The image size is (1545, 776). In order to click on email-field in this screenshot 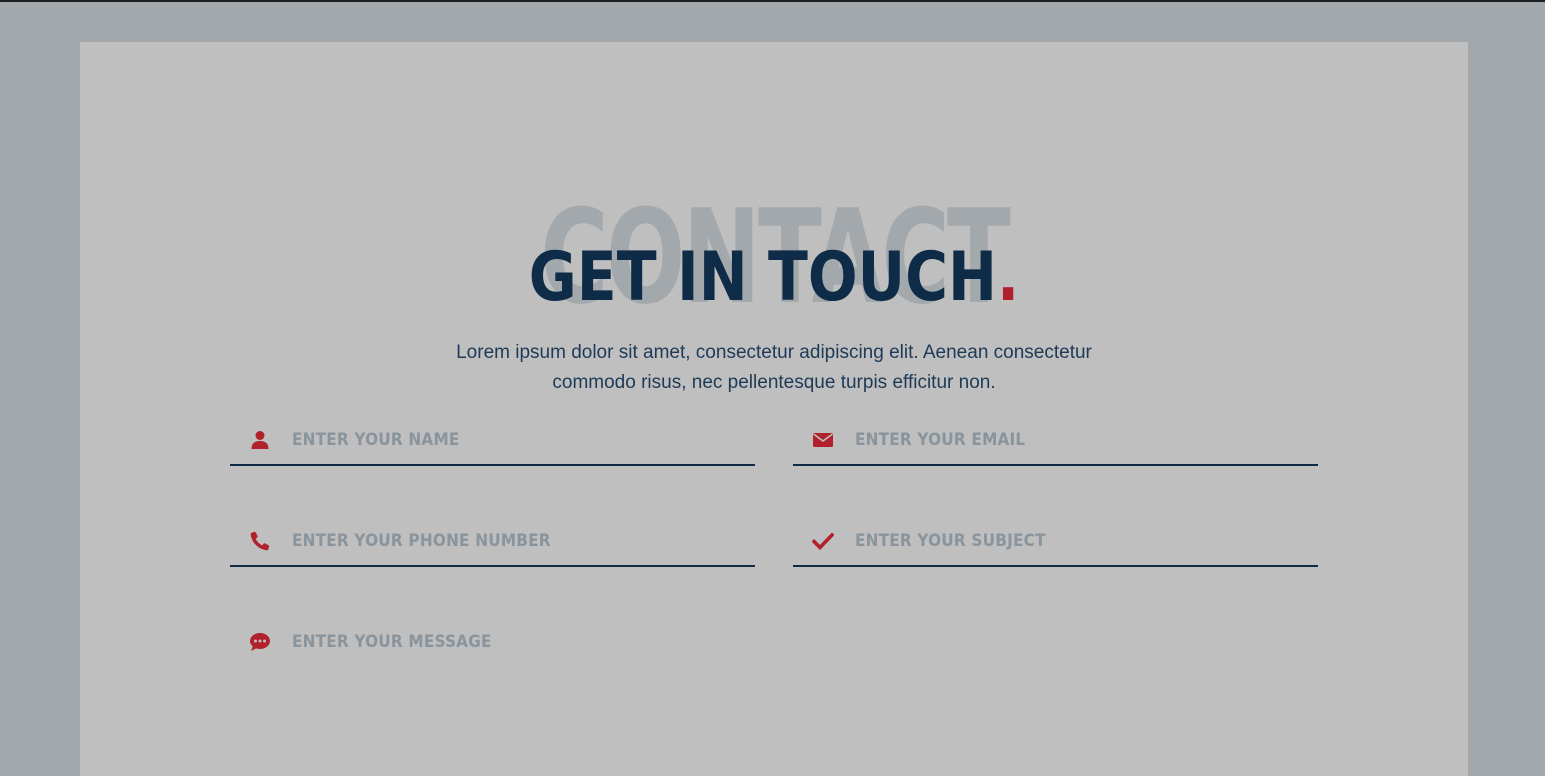, I will do `click(1055, 443)`.